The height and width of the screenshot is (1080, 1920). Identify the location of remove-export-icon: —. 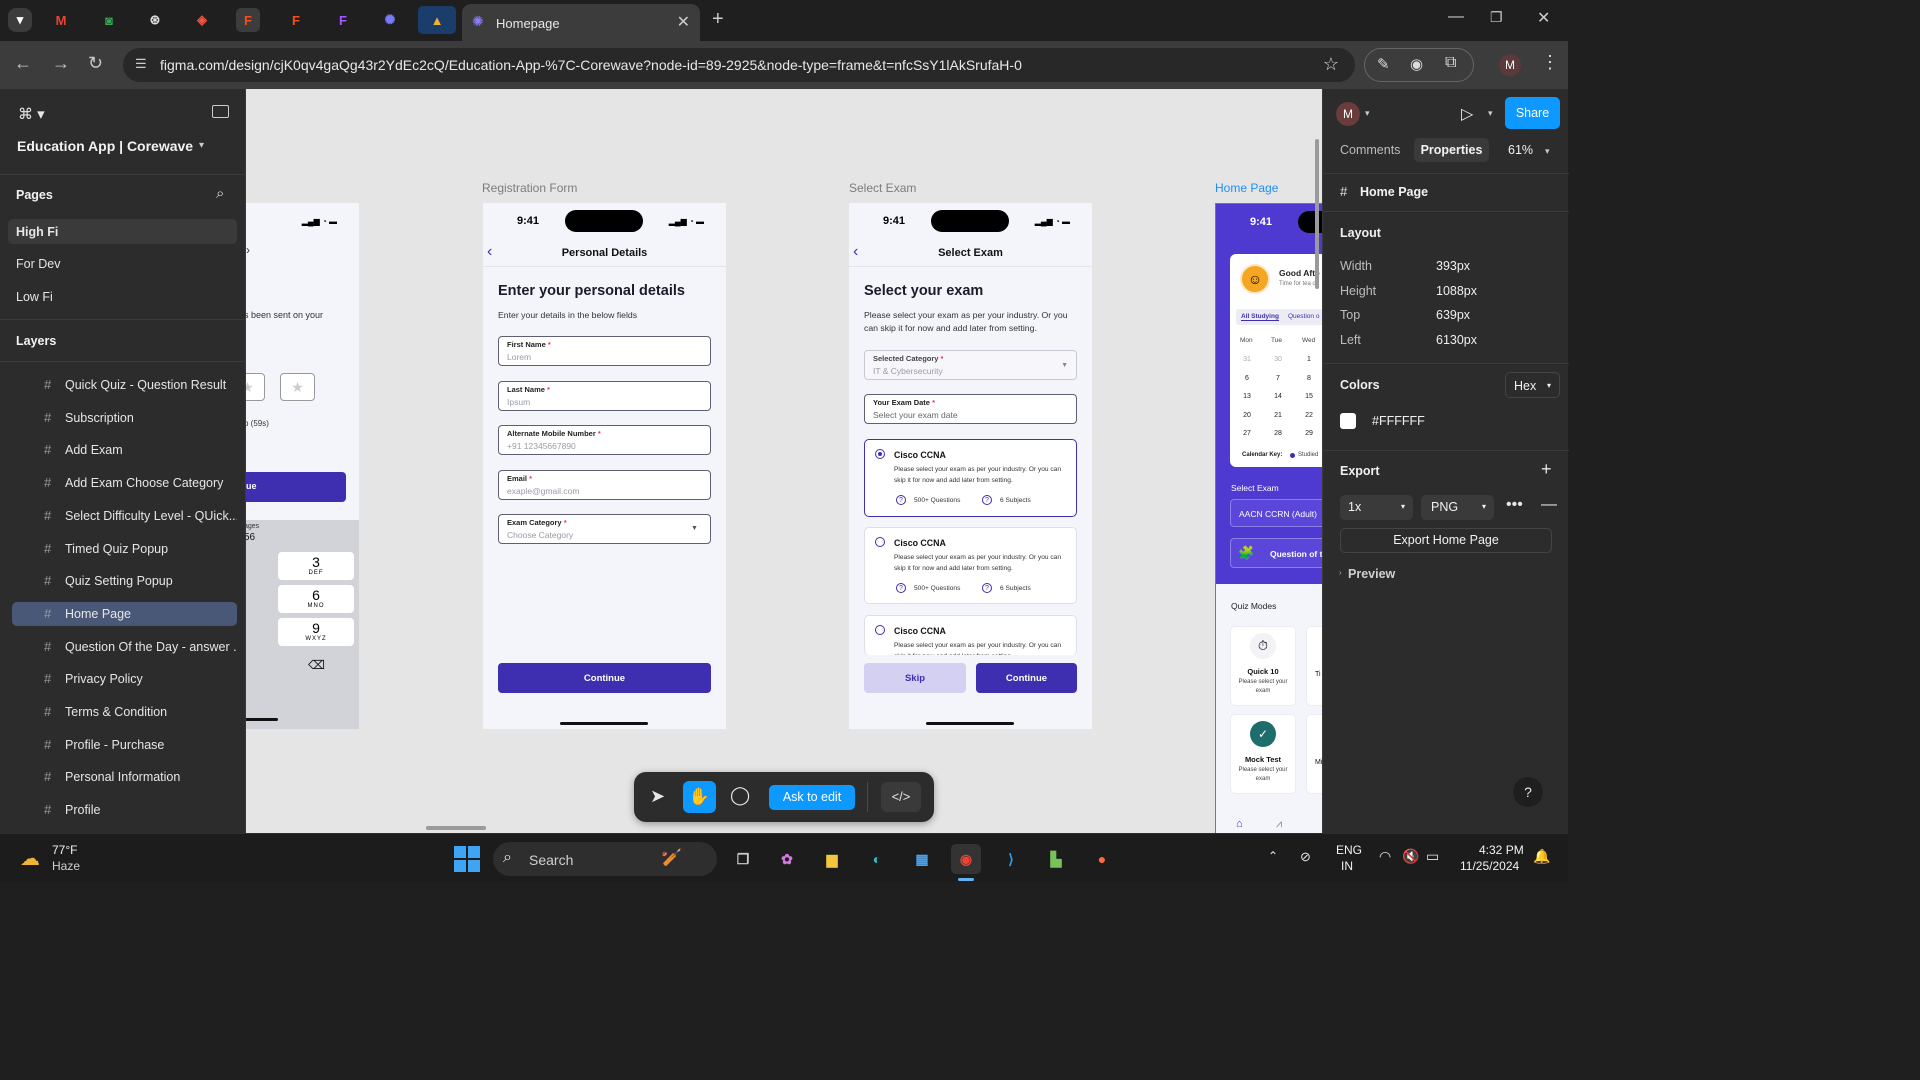
(1549, 505).